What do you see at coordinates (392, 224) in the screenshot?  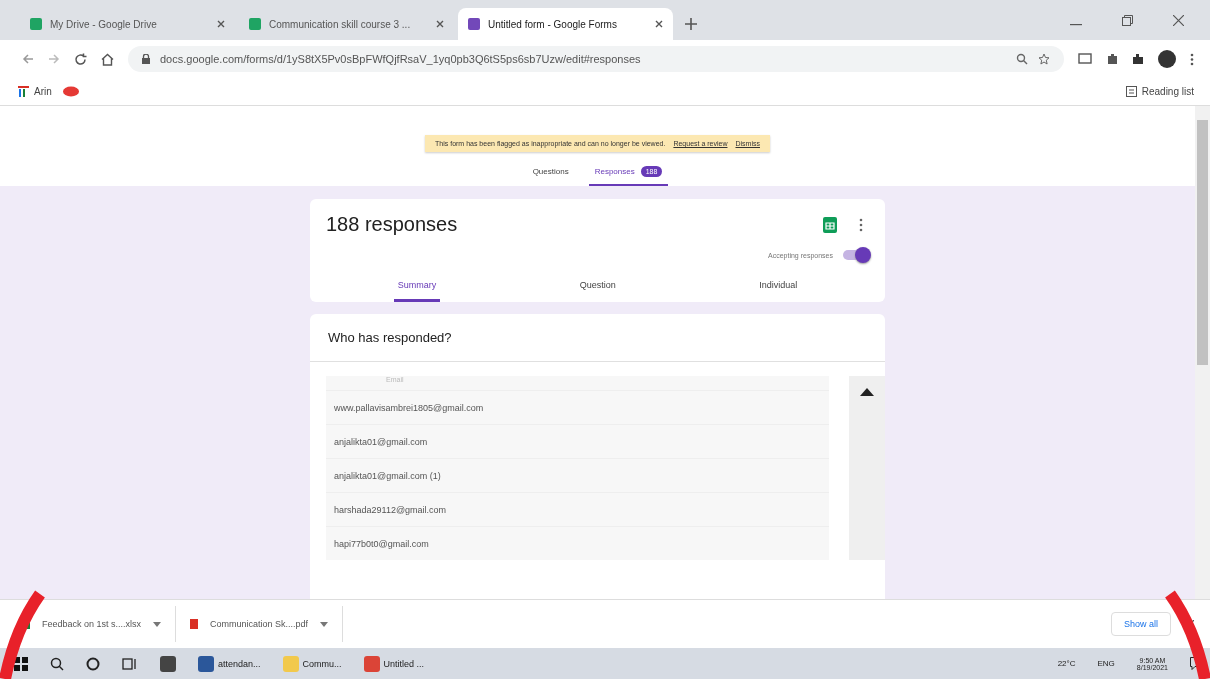 I see `responses-title: 188 responses` at bounding box center [392, 224].